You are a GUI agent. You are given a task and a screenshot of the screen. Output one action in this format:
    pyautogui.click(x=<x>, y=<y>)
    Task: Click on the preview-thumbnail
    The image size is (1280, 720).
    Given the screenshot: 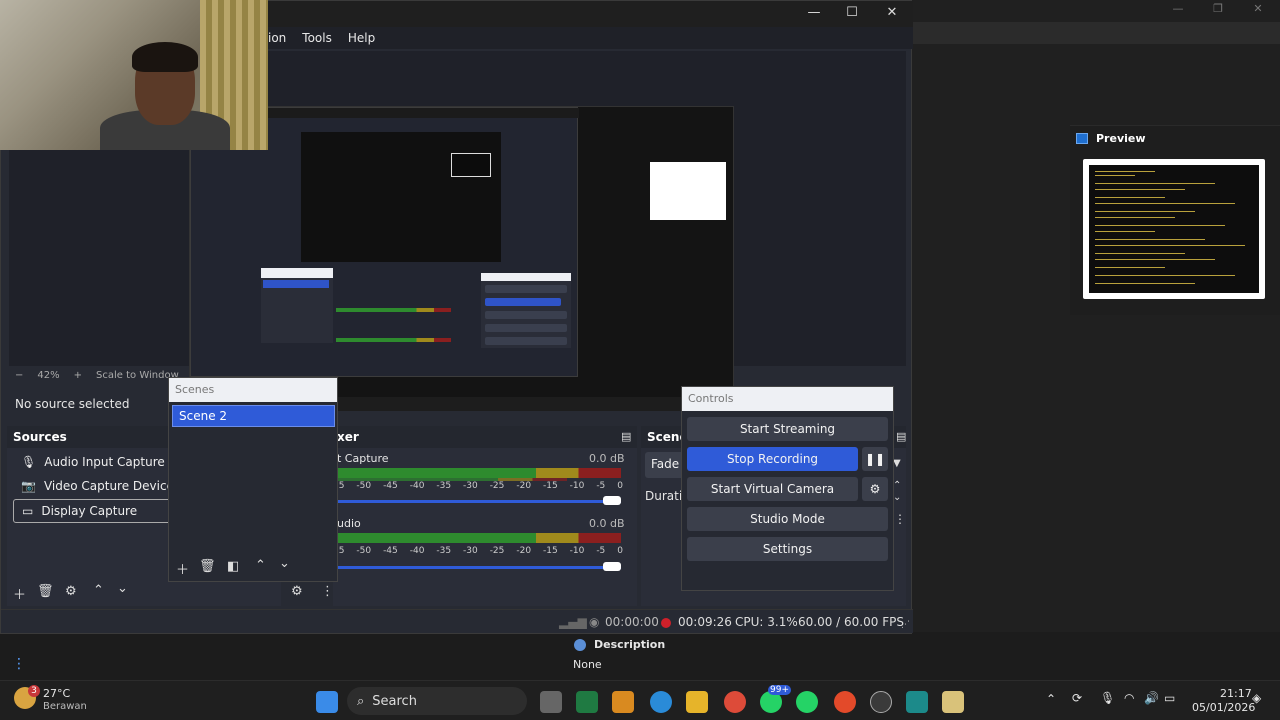 What is the action you would take?
    pyautogui.click(x=1174, y=229)
    